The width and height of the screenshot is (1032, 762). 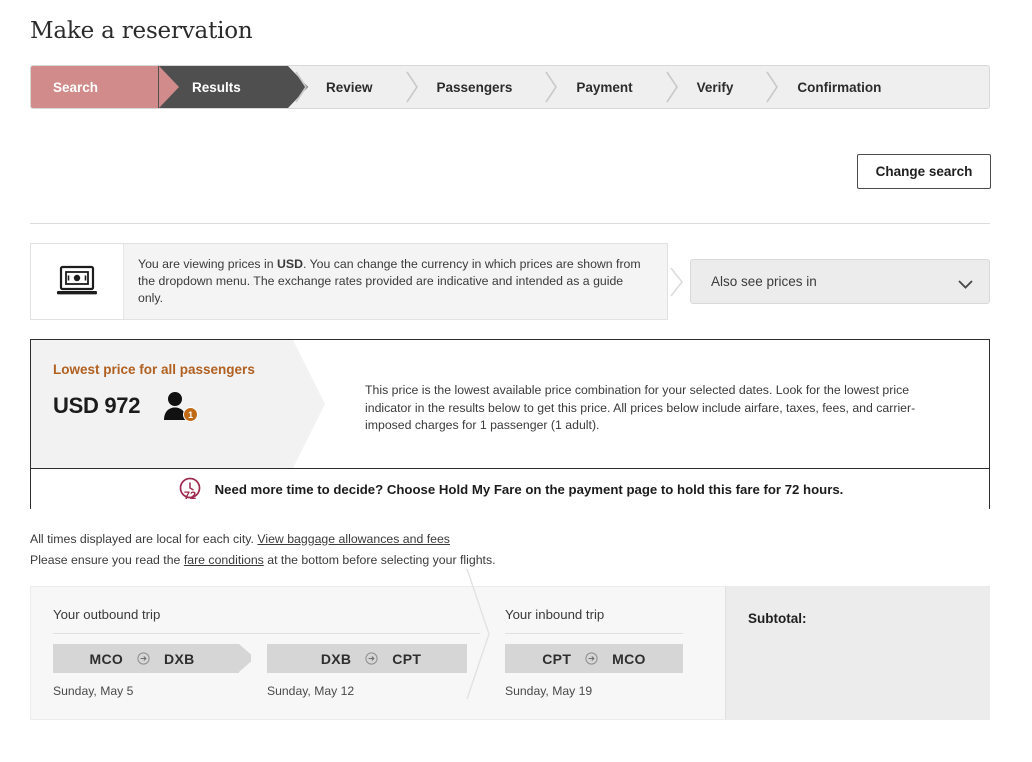 What do you see at coordinates (857, 653) in the screenshot?
I see `subtotal-column: Subtotal:` at bounding box center [857, 653].